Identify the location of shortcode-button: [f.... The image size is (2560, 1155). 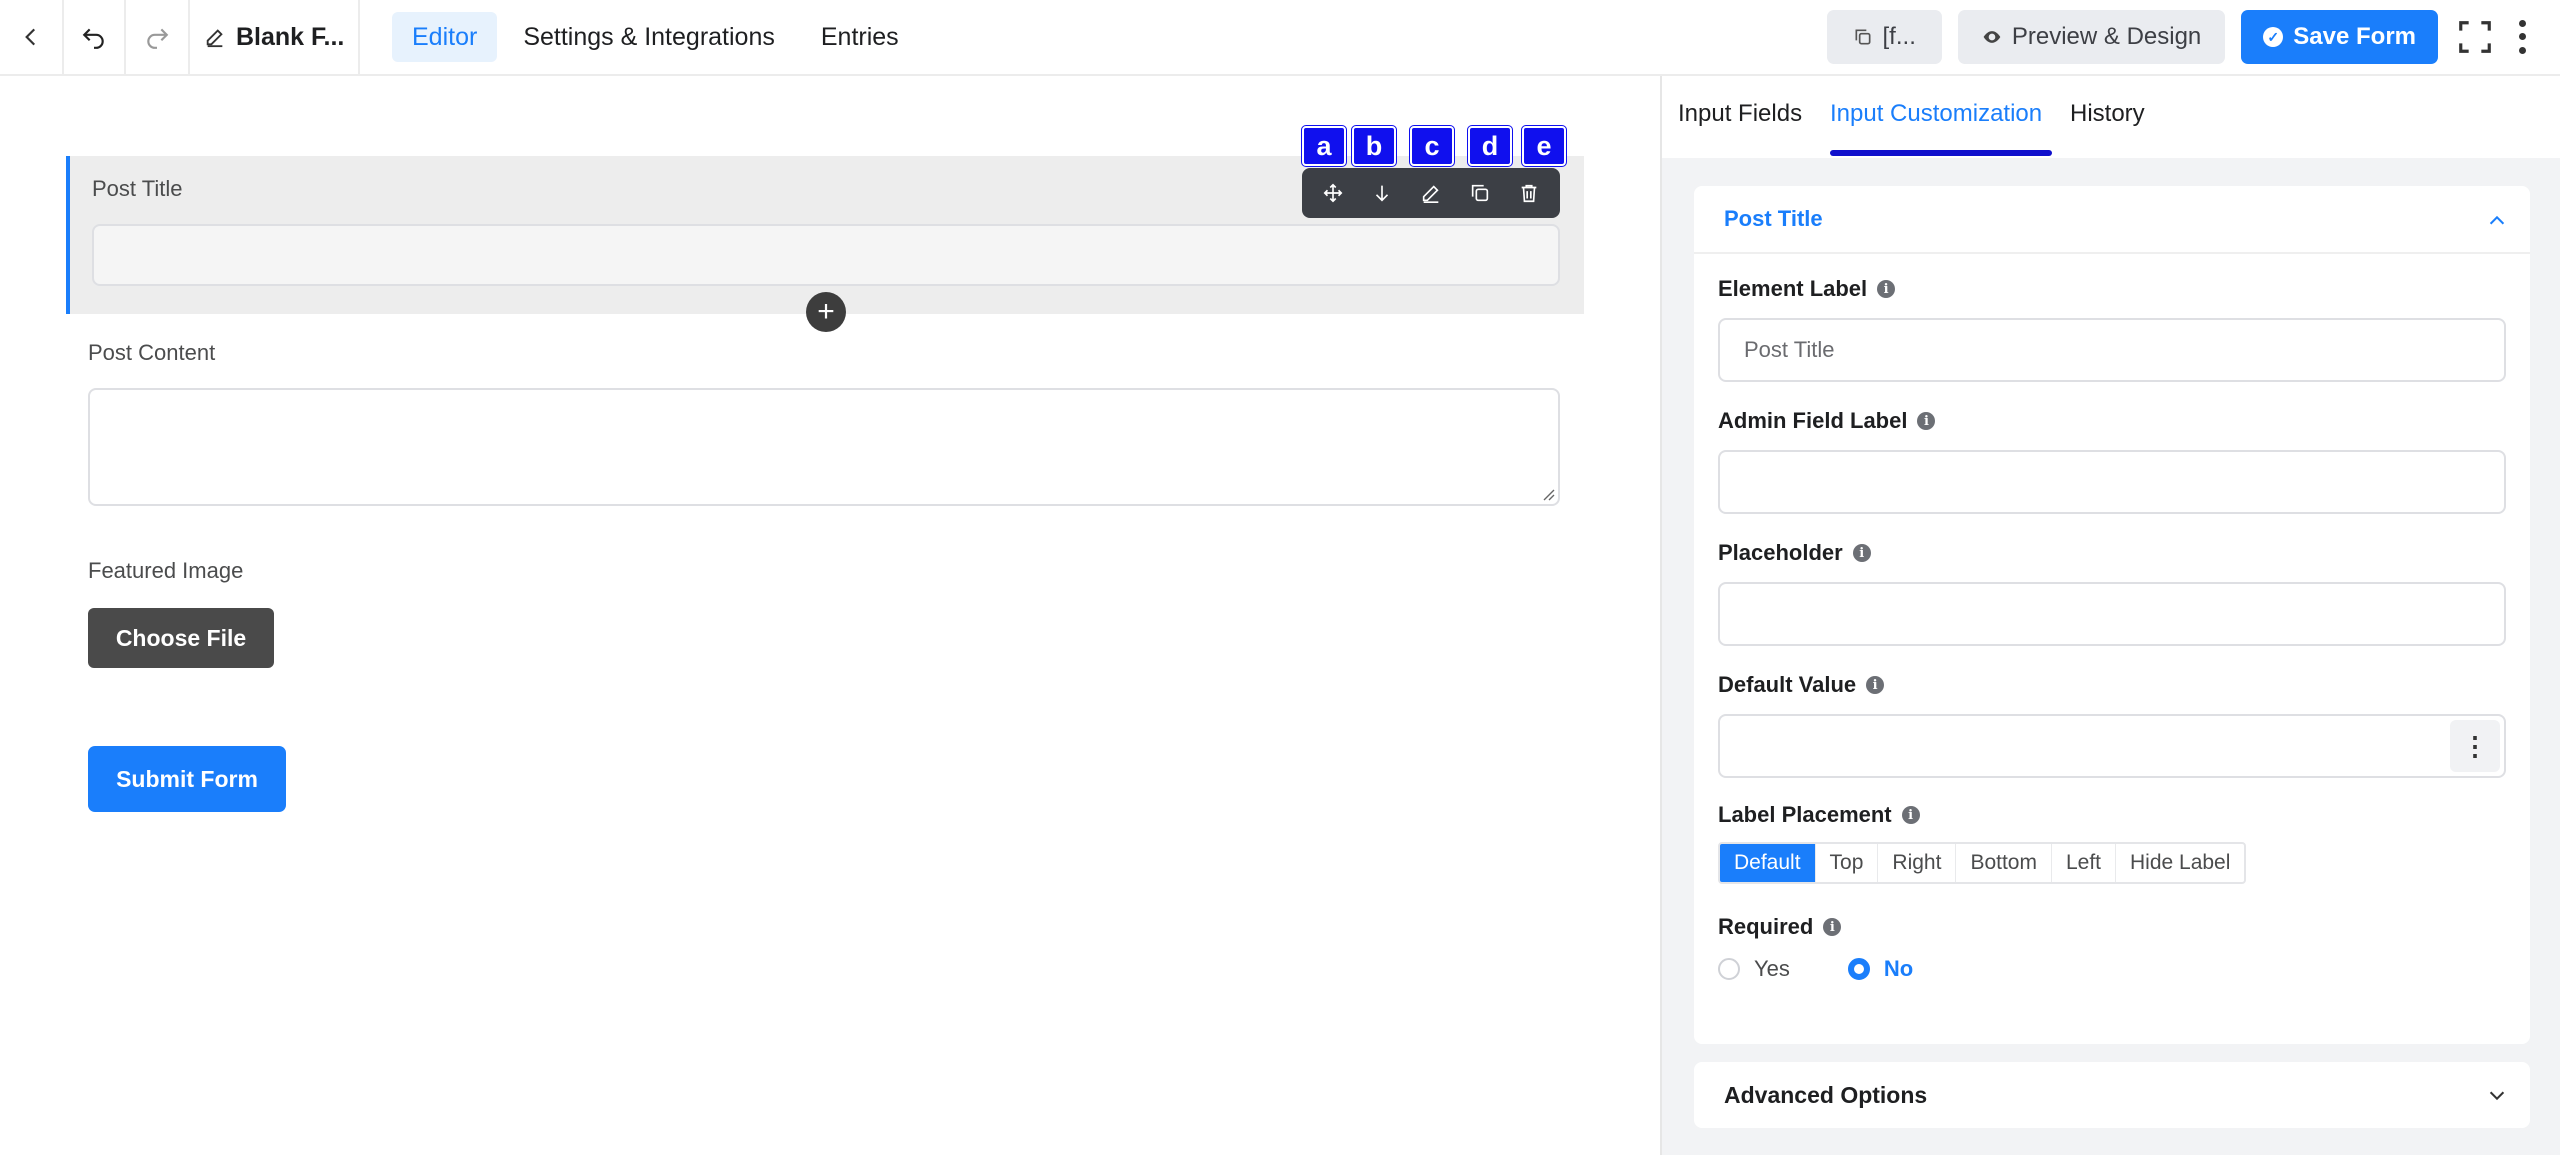
(1884, 37).